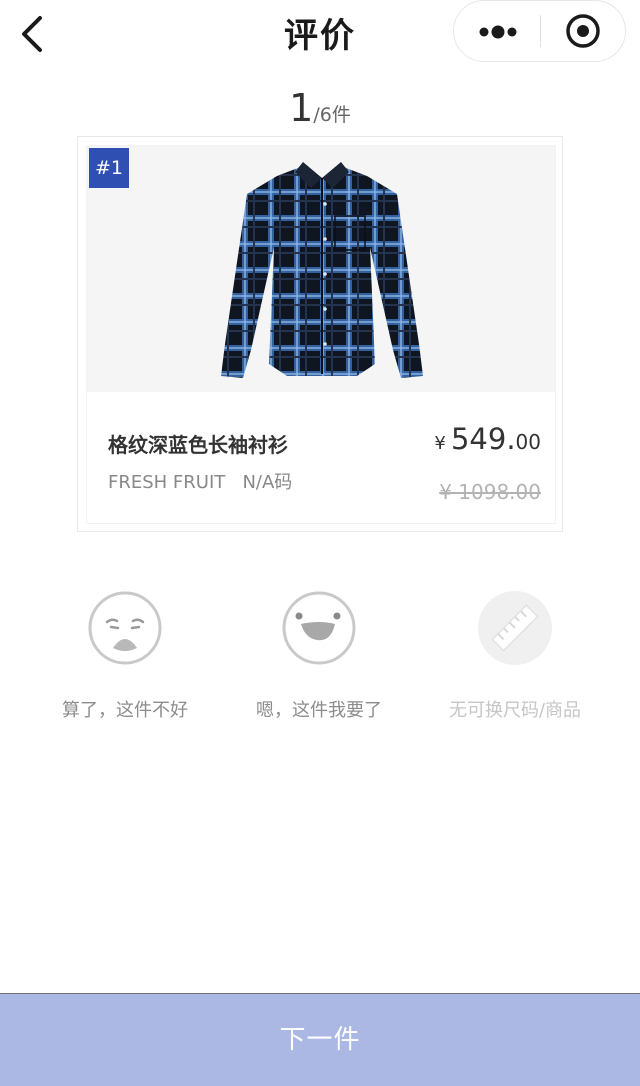  Describe the element at coordinates (483, 439) in the screenshot. I see `price-integer: 549.` at that location.